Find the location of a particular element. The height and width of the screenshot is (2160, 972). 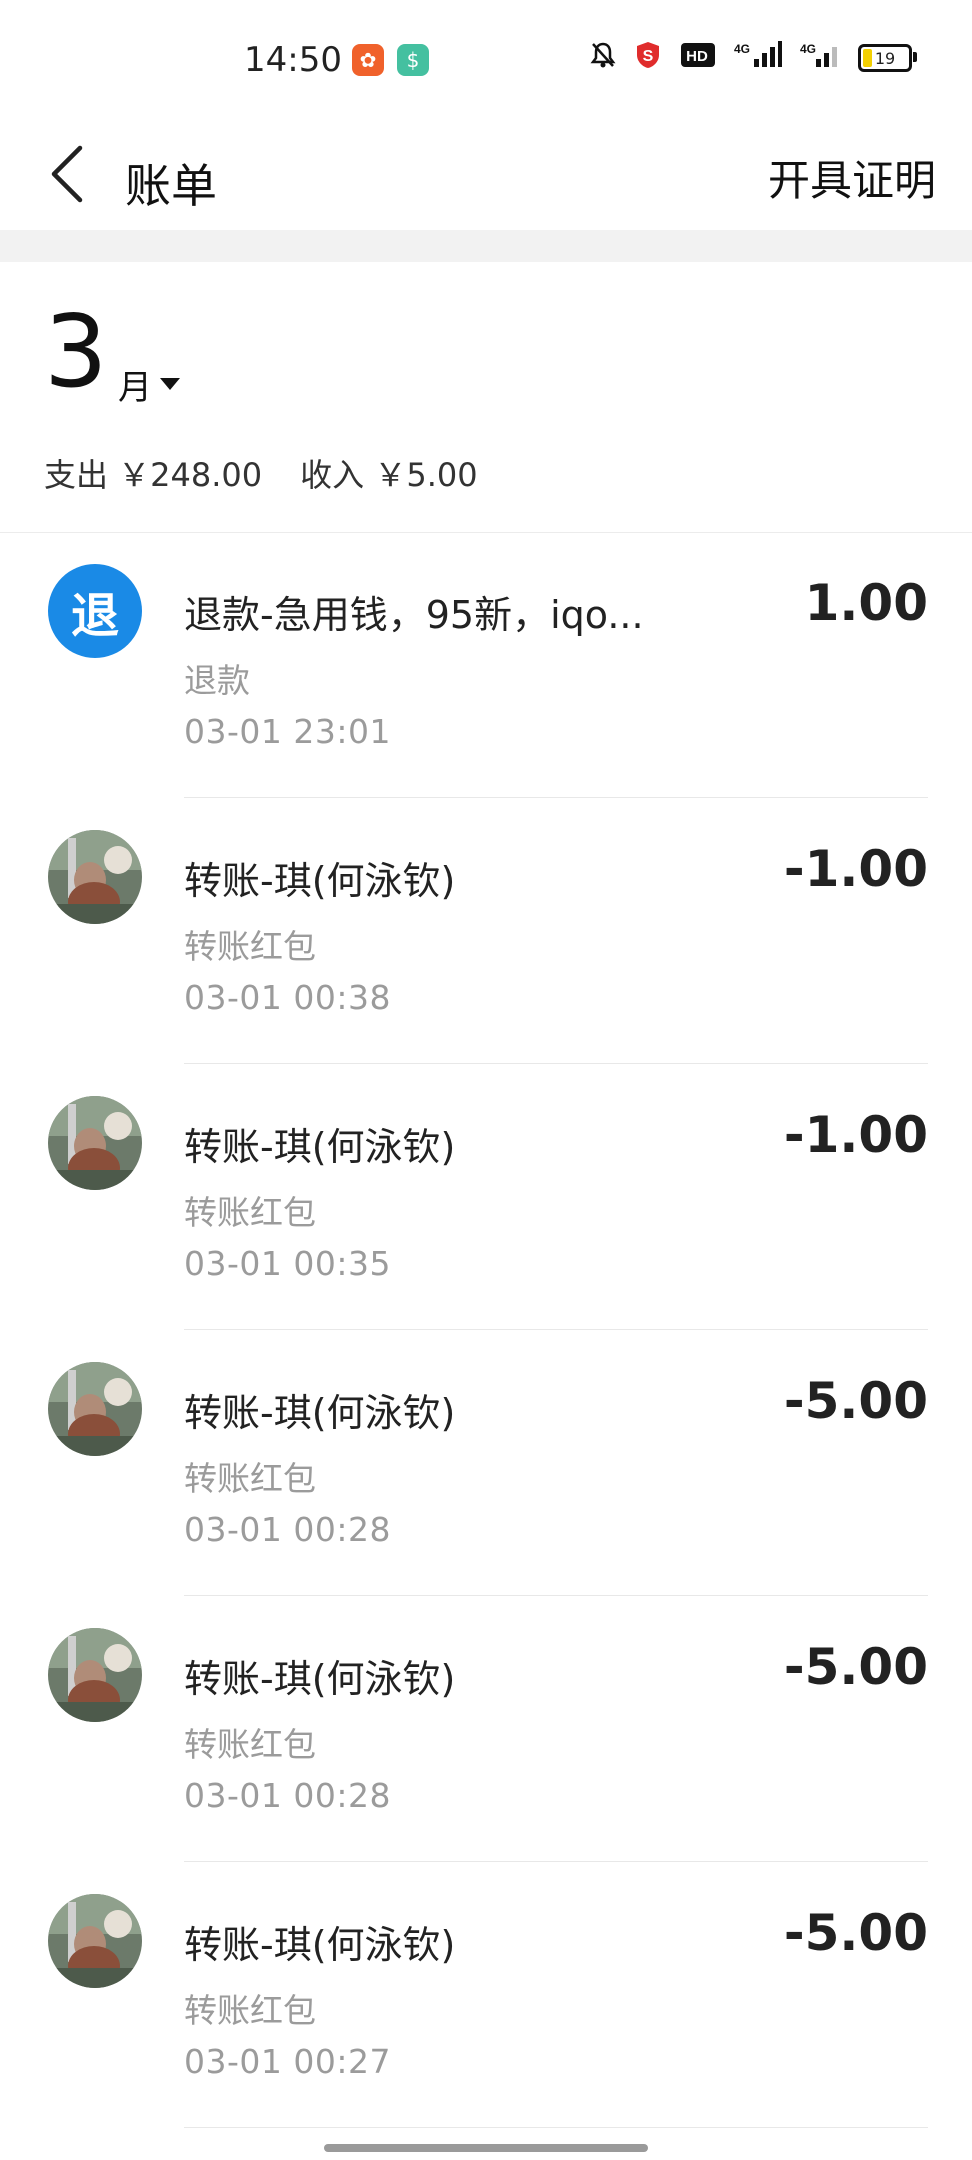

transaction-row: 转账-琪(何泳钦) 转账红包 03-01 00:35 -1.00 is located at coordinates (486, 1197).